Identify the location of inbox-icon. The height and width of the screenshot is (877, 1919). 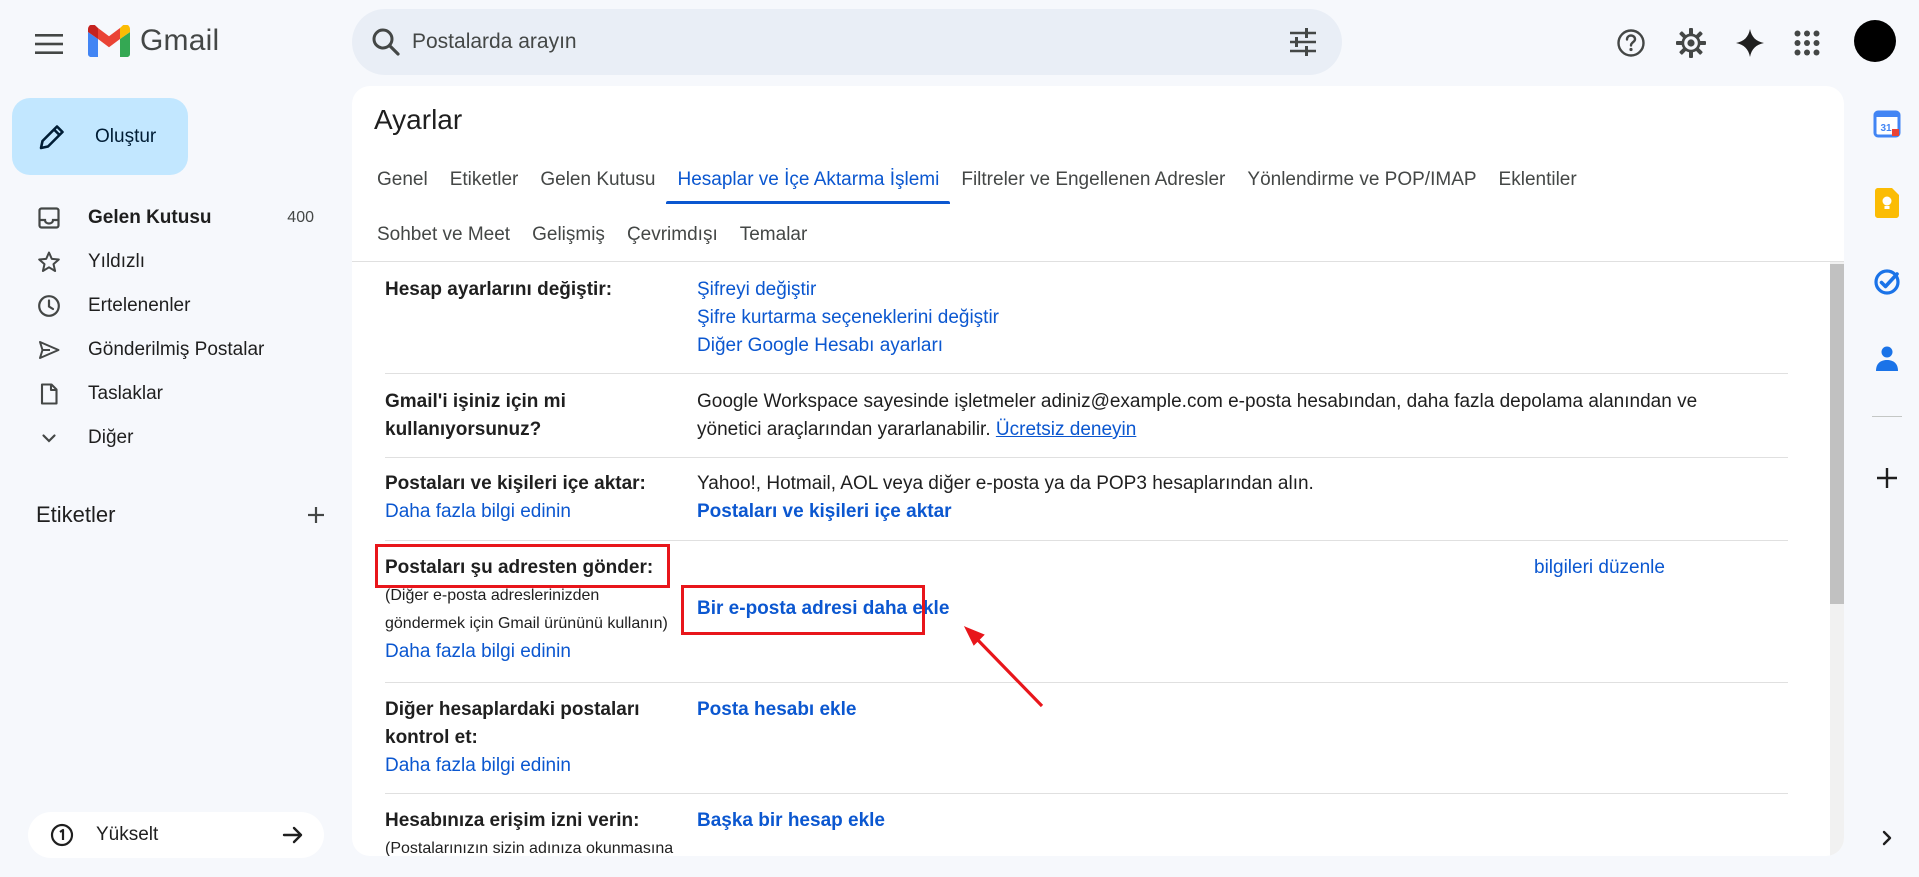
(49, 218).